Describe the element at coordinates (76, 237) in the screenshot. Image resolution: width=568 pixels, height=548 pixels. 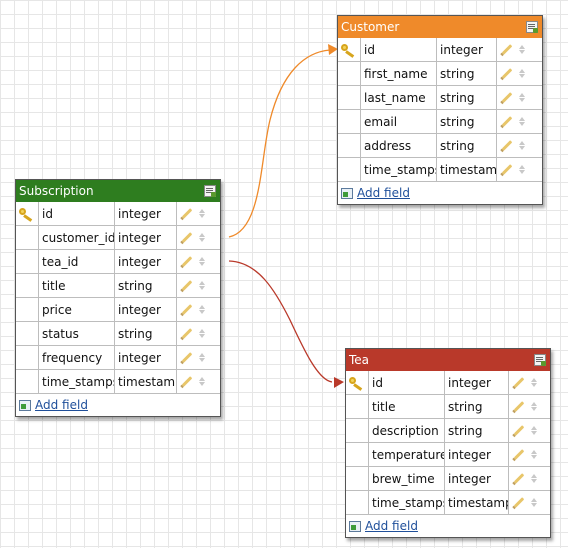
I see `field-name: customer_id` at that location.